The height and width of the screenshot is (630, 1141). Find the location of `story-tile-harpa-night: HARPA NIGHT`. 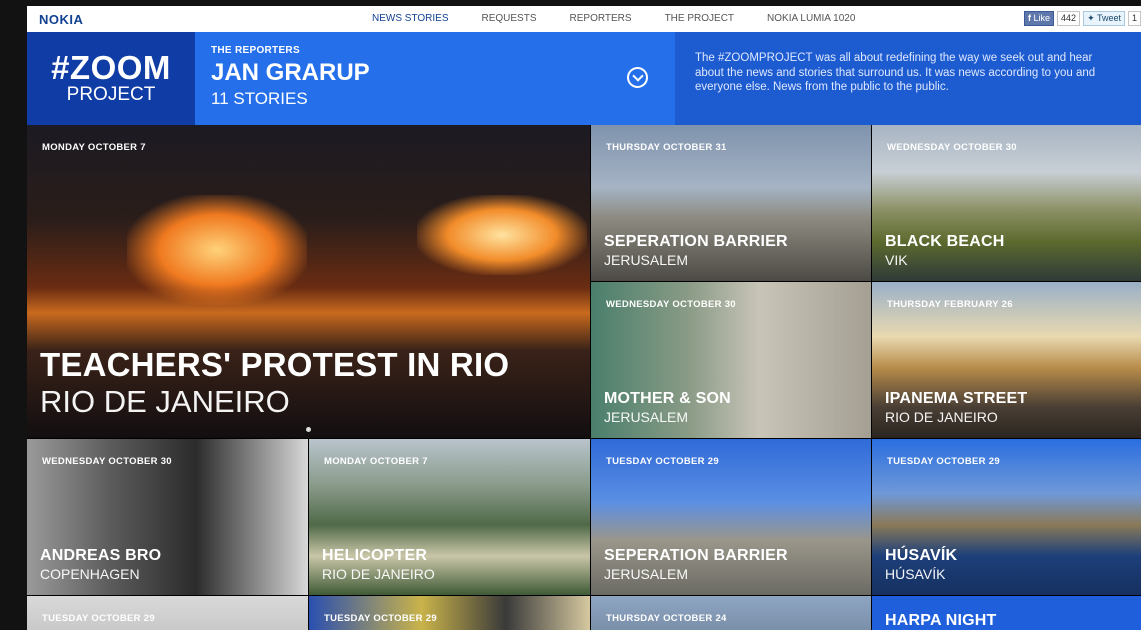

story-tile-harpa-night: HARPA NIGHT is located at coordinates (1006, 613).